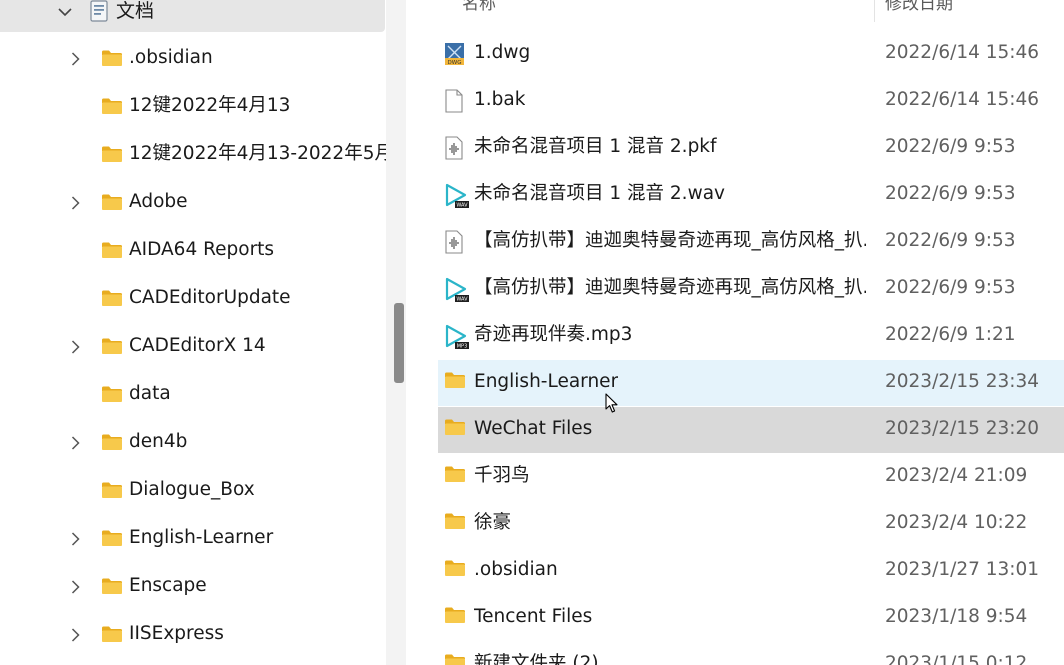 The width and height of the screenshot is (1064, 665). Describe the element at coordinates (150, 393) in the screenshot. I see `nav-item-label: data` at that location.